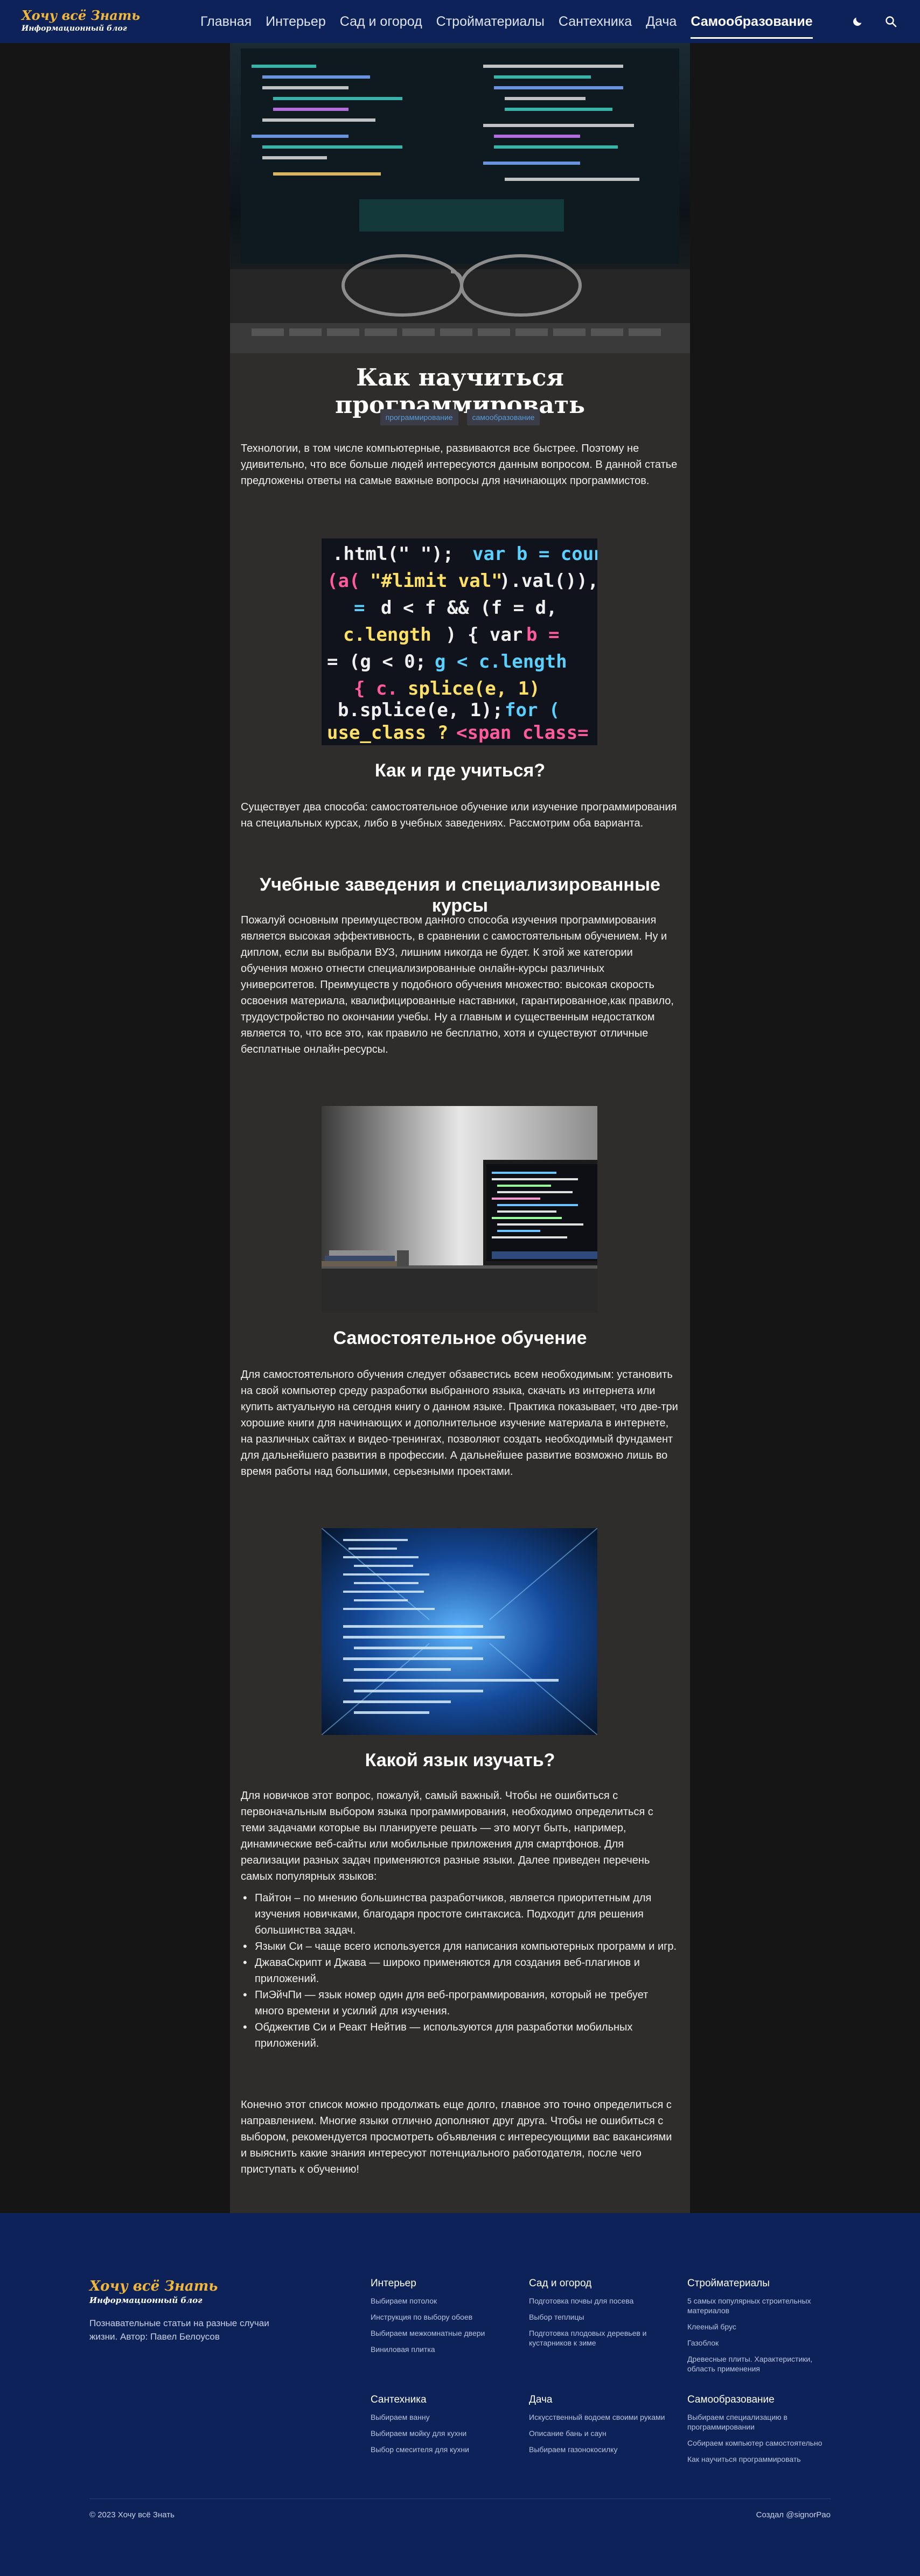  Describe the element at coordinates (81, 16) in the screenshot. I see `brand-title: Хочу всё Знать` at that location.